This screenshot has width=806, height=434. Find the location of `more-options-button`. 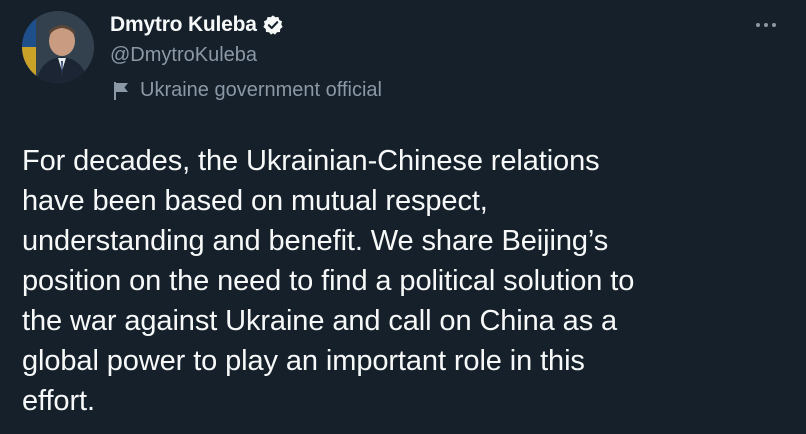

more-options-button is located at coordinates (766, 25).